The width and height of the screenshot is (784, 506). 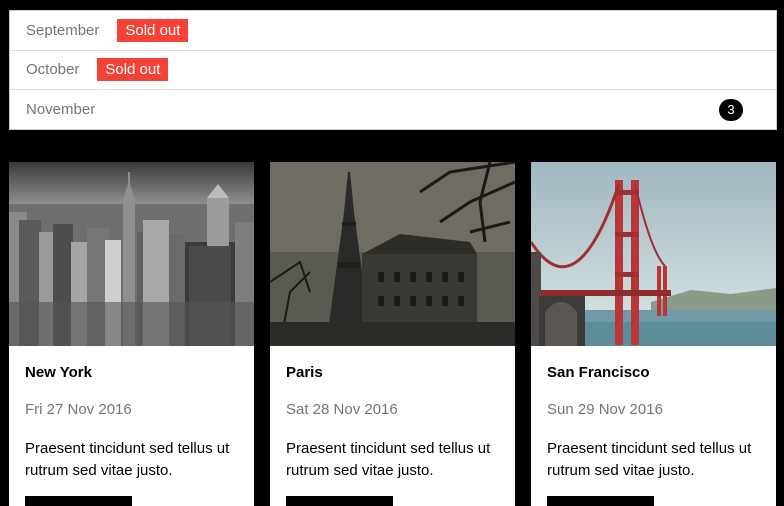 I want to click on month-label: November, so click(x=61, y=110).